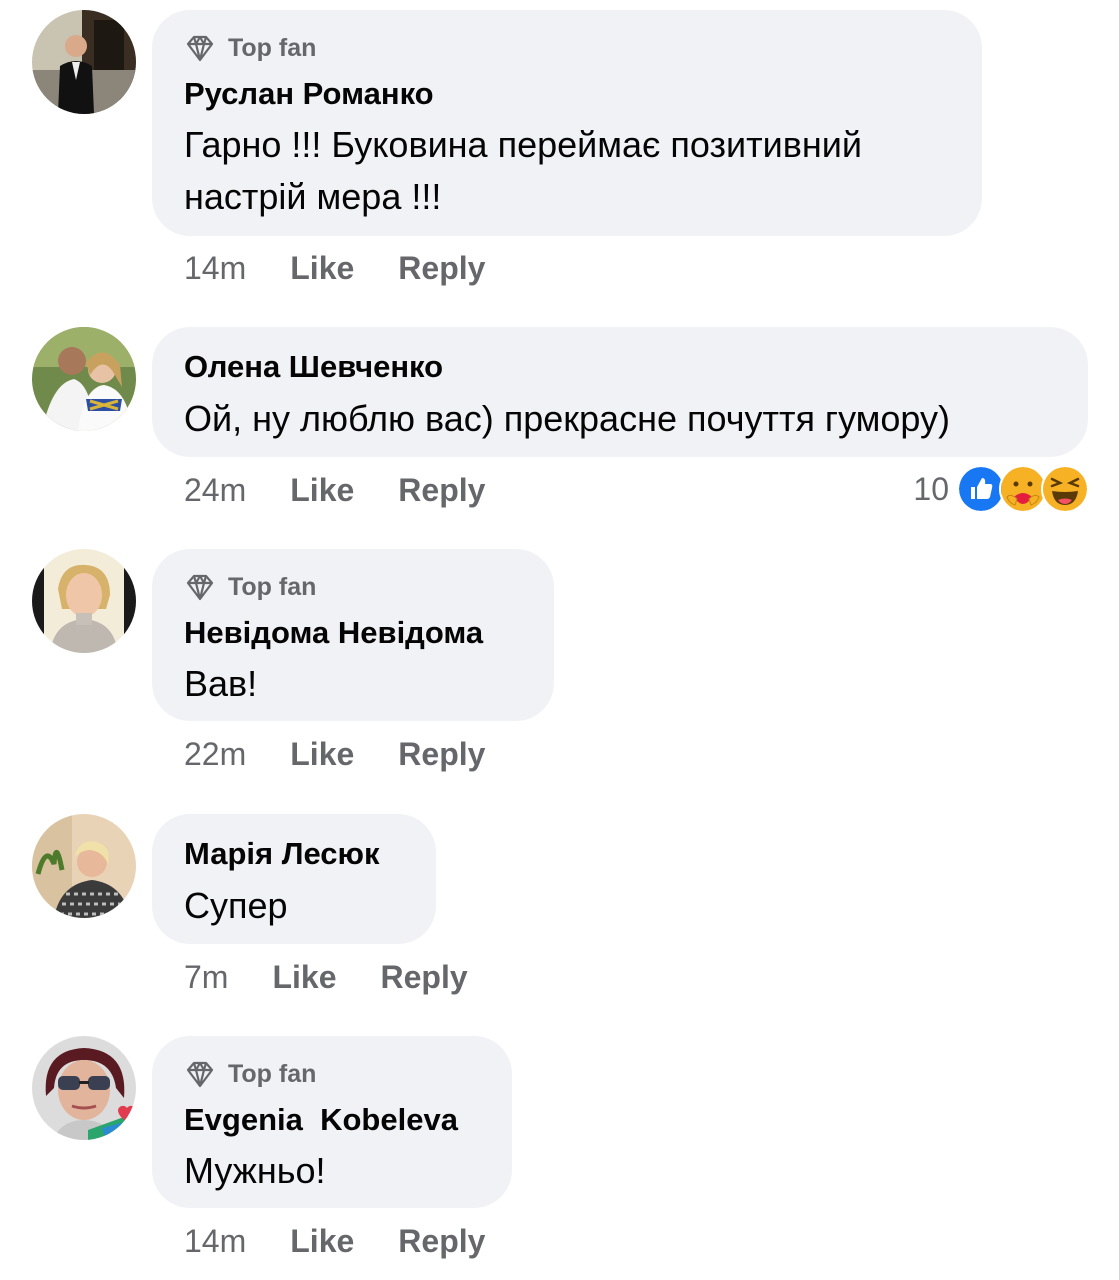 Image resolution: width=1119 pixels, height=1280 pixels. I want to click on comment-text-line: Вав!, so click(221, 683).